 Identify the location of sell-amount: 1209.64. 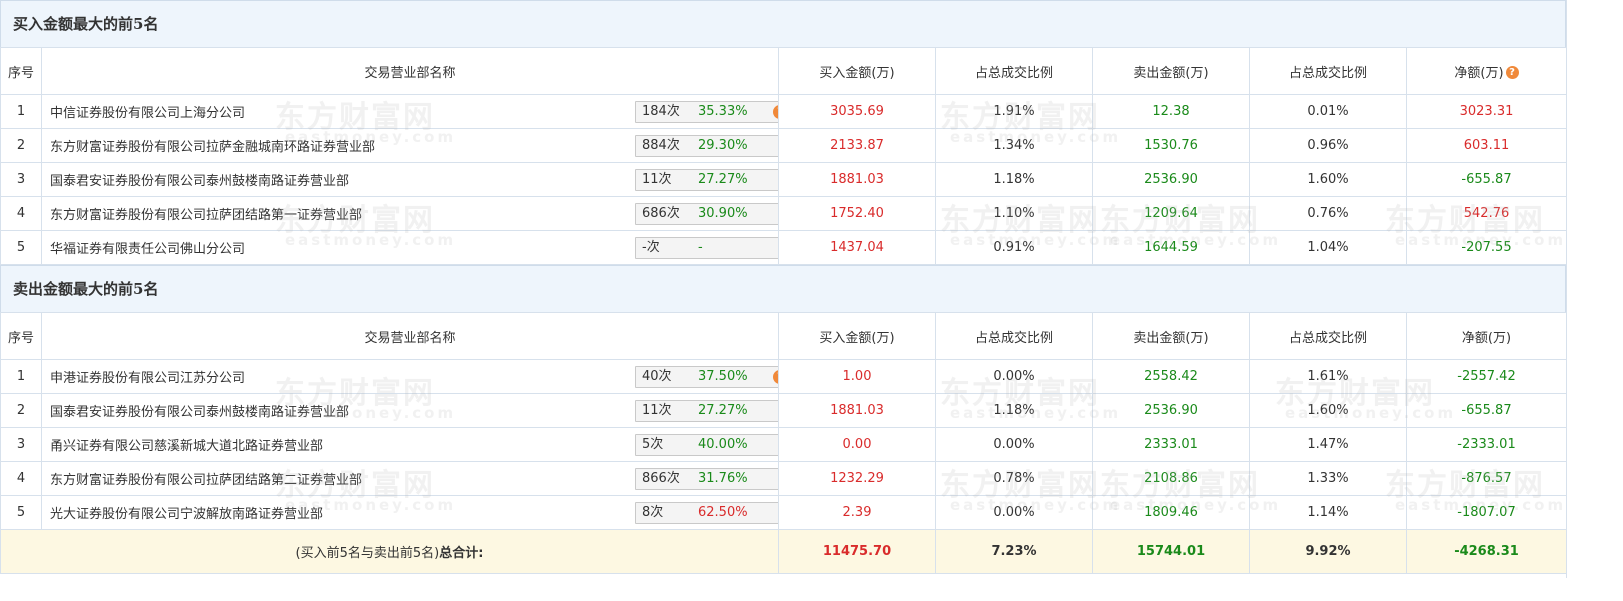
(1171, 213).